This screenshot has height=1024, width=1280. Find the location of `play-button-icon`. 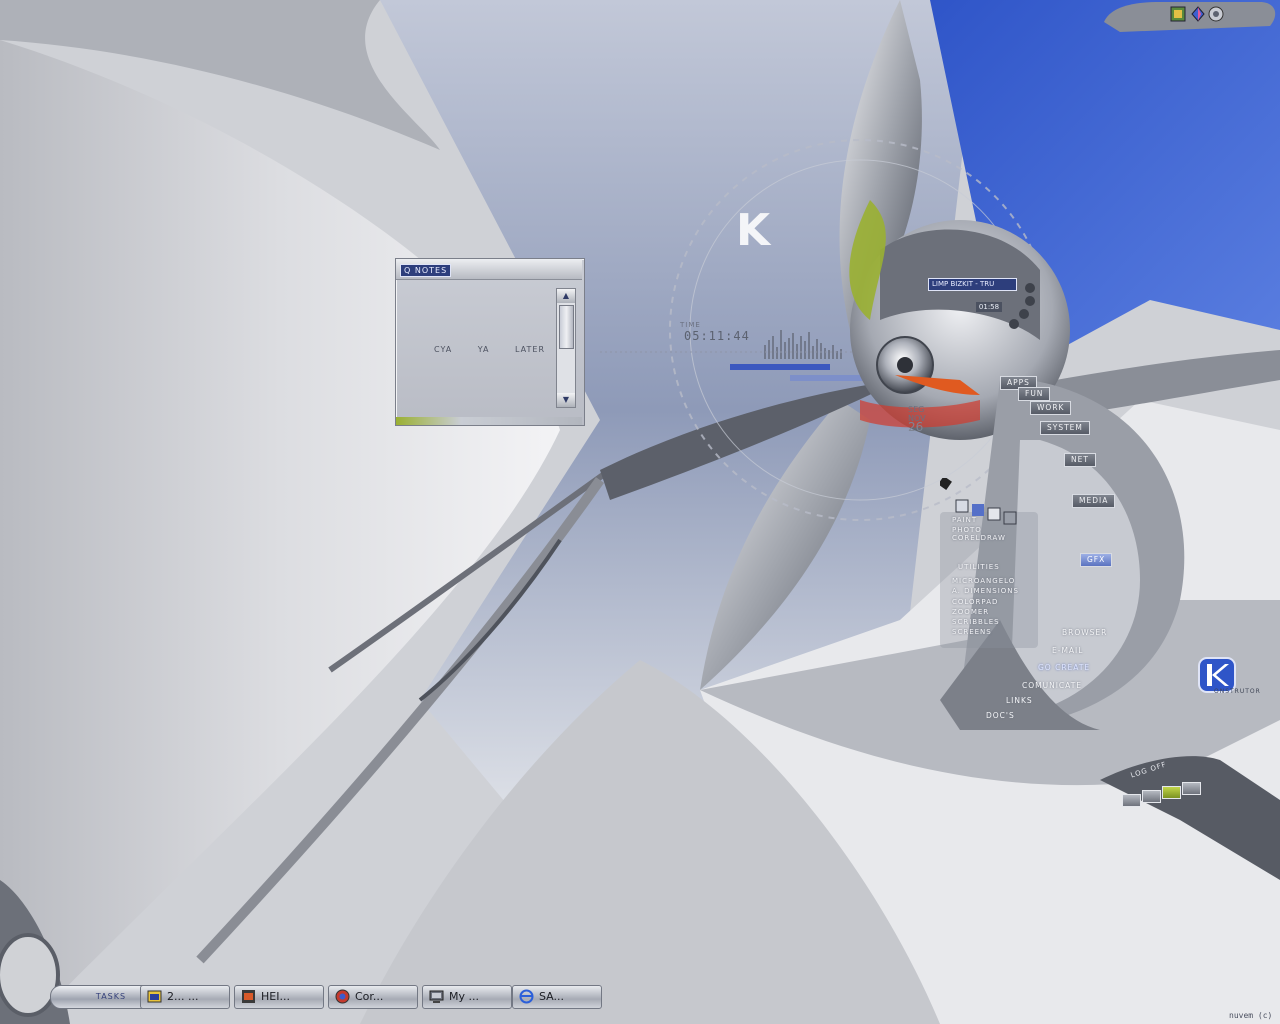

play-button-icon is located at coordinates (1030, 288).